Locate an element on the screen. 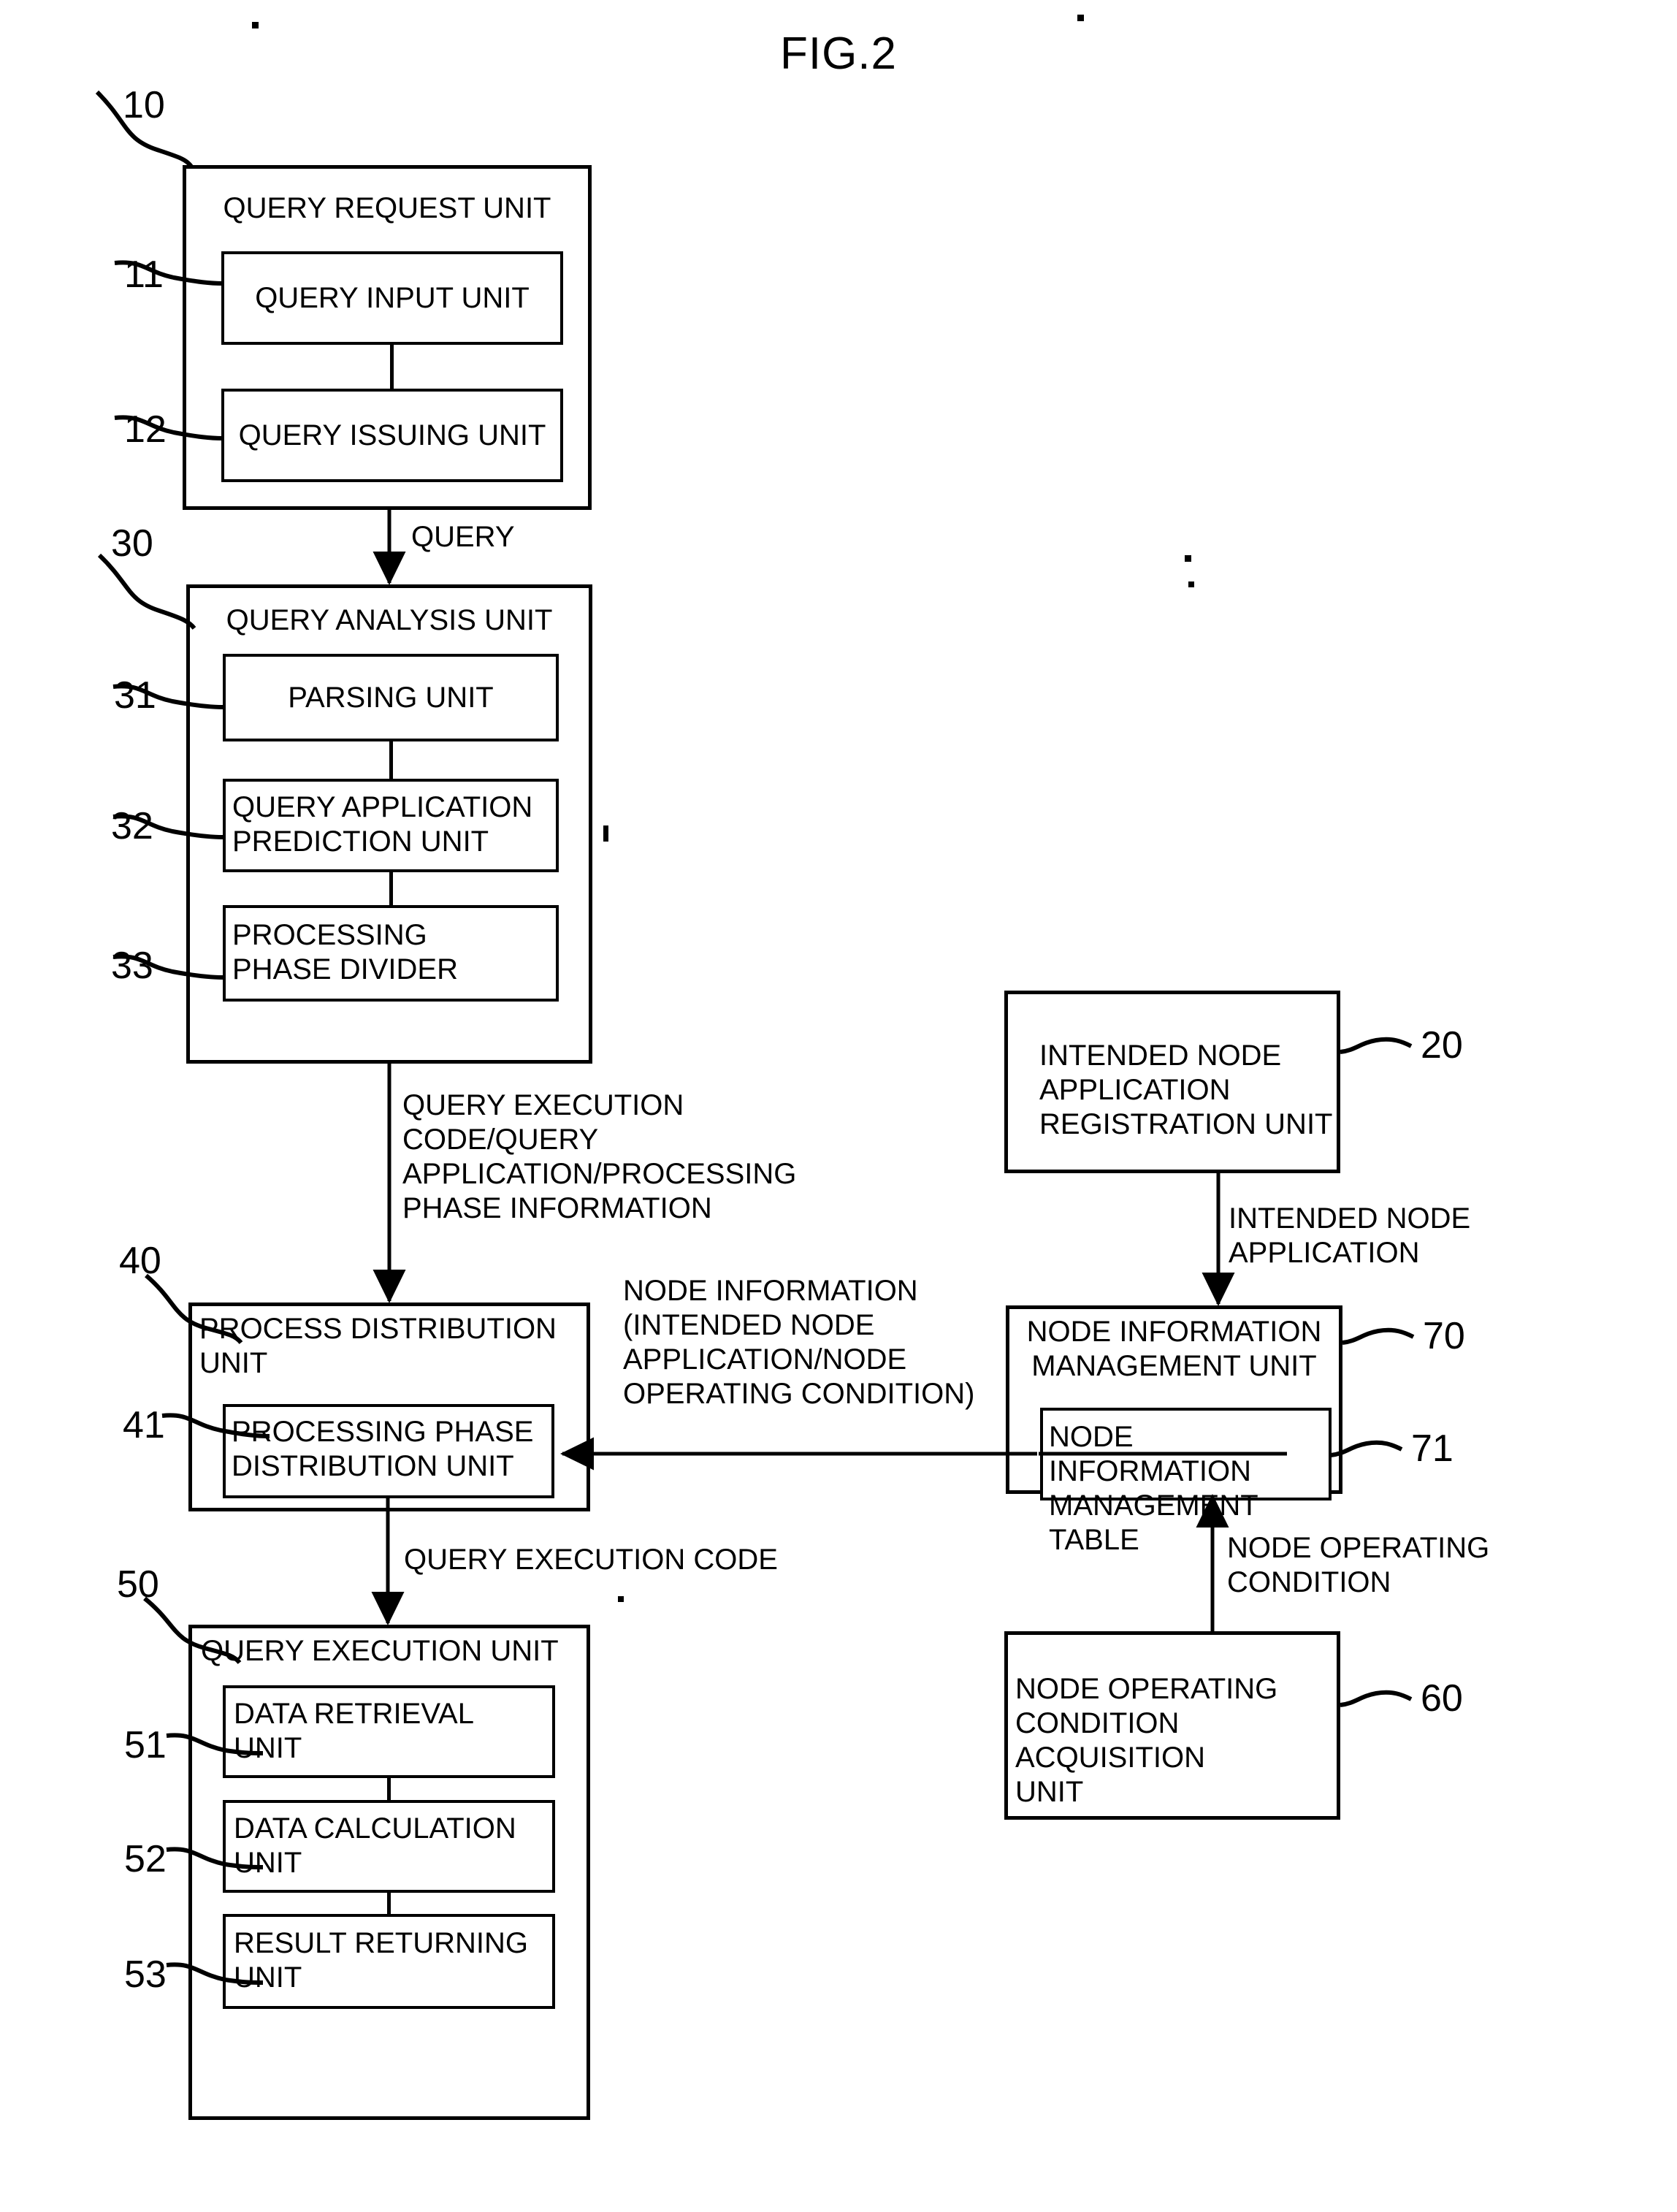  flow-label-intended-node-application: INTENDED NODE APPLICATION is located at coordinates (1350, 1235).